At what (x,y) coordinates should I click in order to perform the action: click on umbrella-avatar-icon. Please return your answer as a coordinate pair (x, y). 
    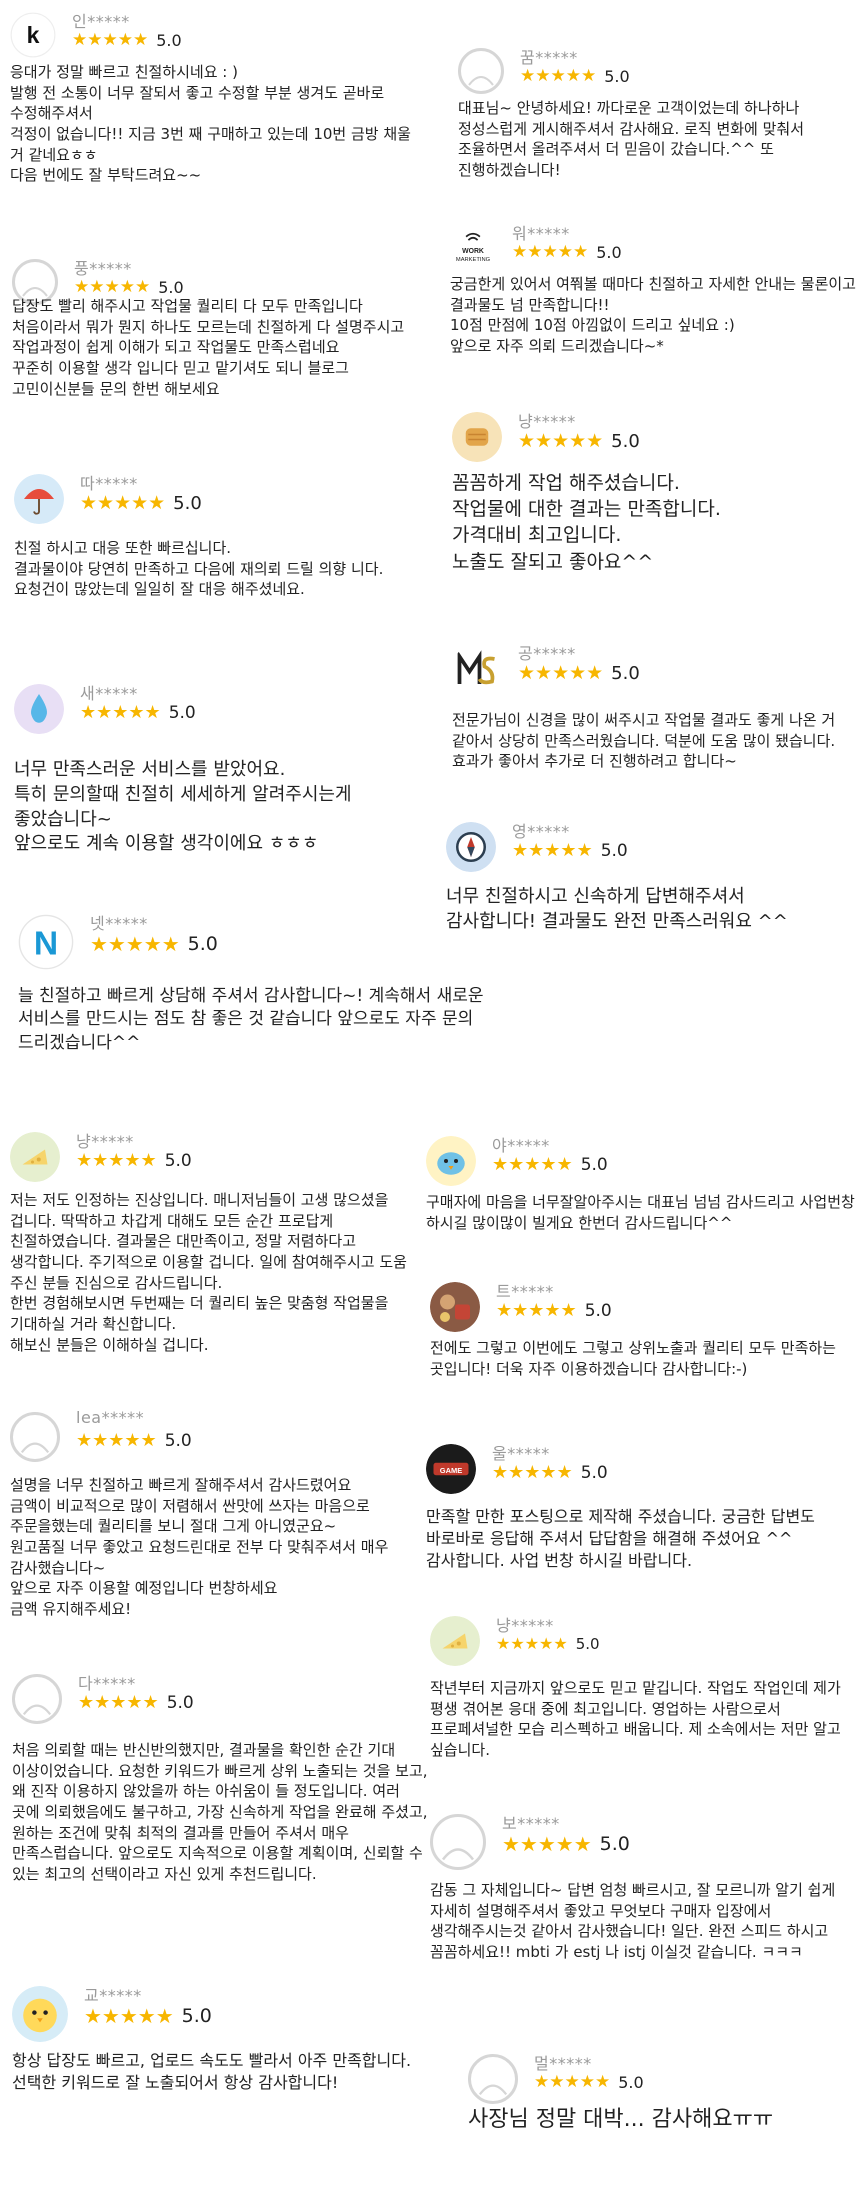
    Looking at the image, I should click on (39, 499).